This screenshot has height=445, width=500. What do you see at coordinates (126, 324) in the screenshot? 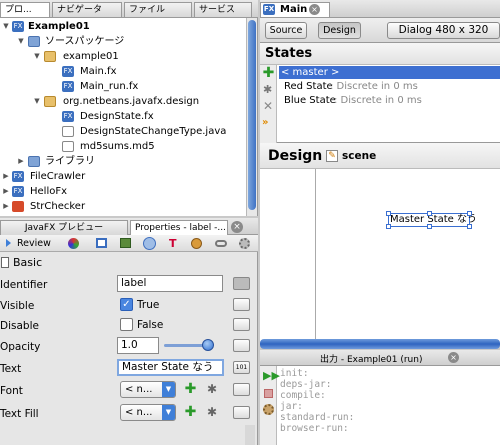
I see `disable-checkbox` at bounding box center [126, 324].